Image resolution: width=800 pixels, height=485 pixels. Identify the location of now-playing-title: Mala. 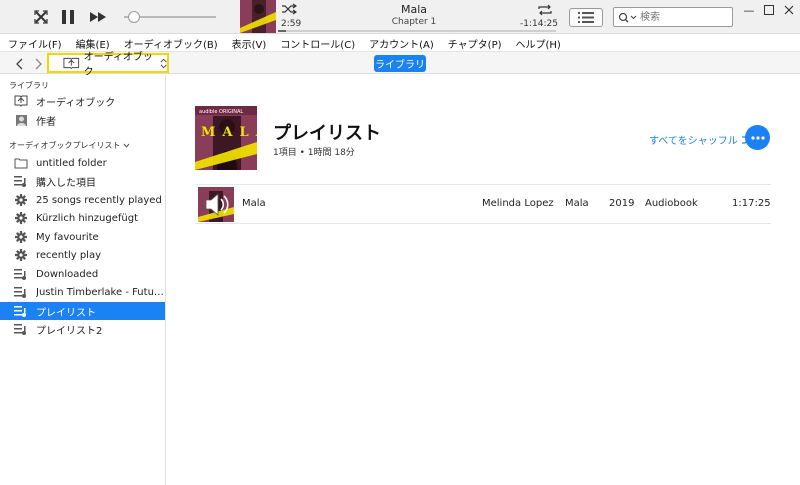
(414, 9).